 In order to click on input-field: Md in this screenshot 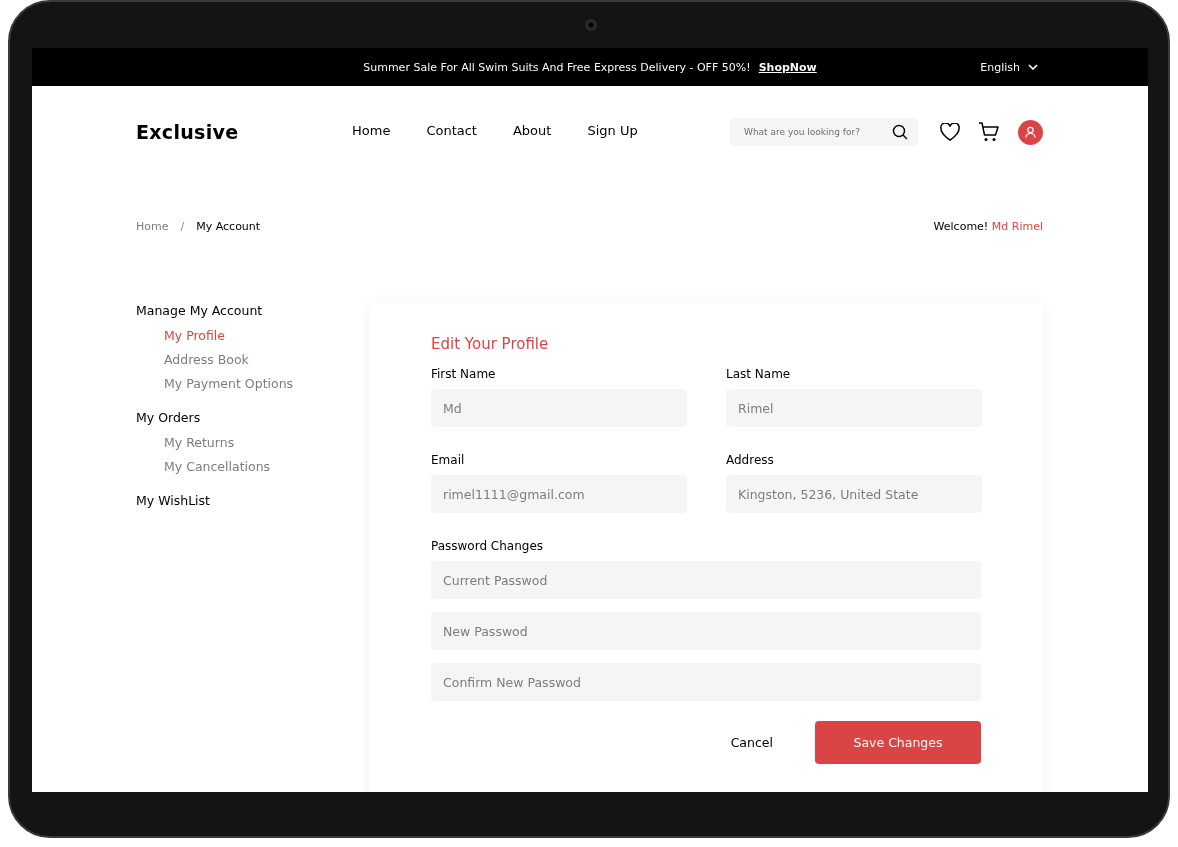, I will do `click(559, 408)`.